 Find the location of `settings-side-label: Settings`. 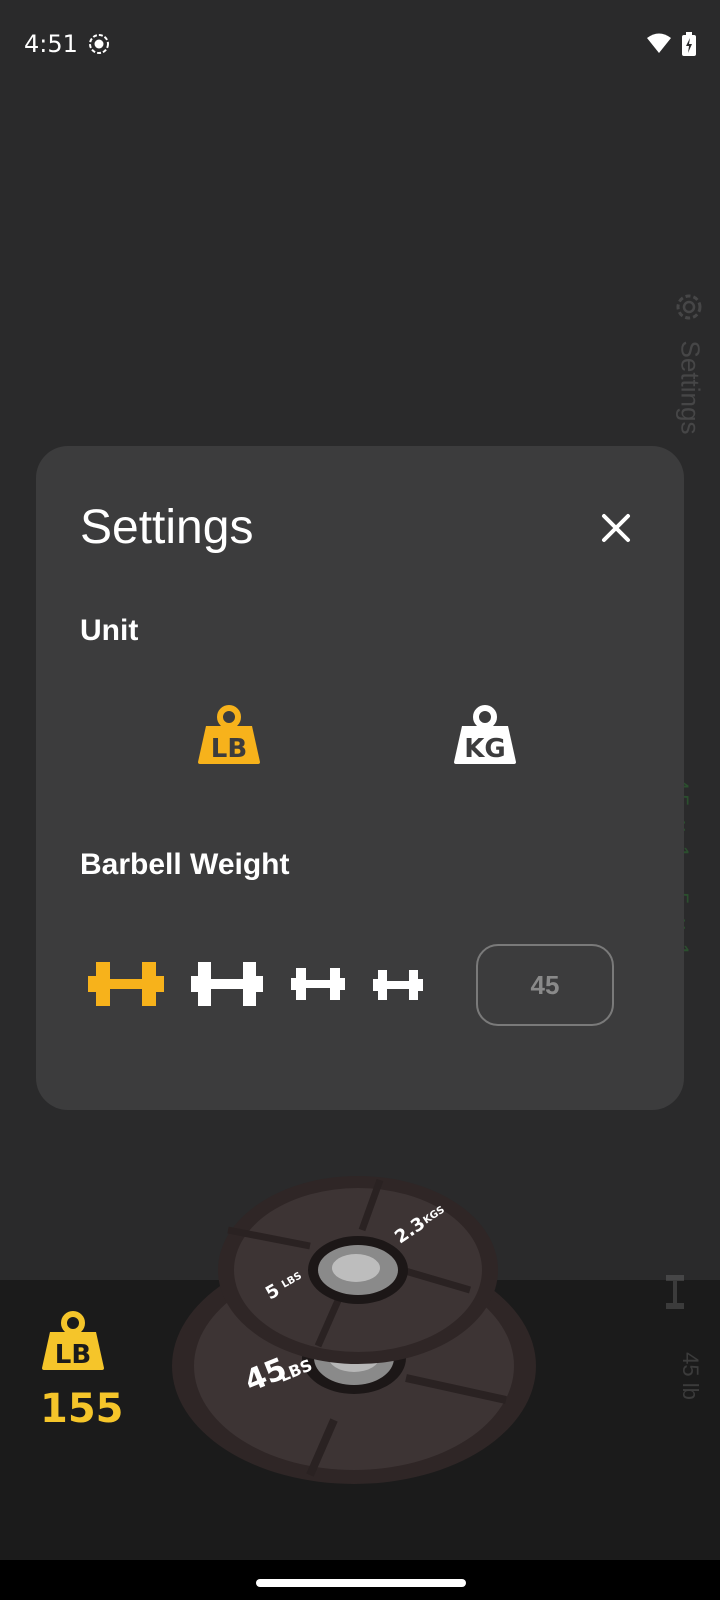

settings-side-label: Settings is located at coordinates (690, 387).